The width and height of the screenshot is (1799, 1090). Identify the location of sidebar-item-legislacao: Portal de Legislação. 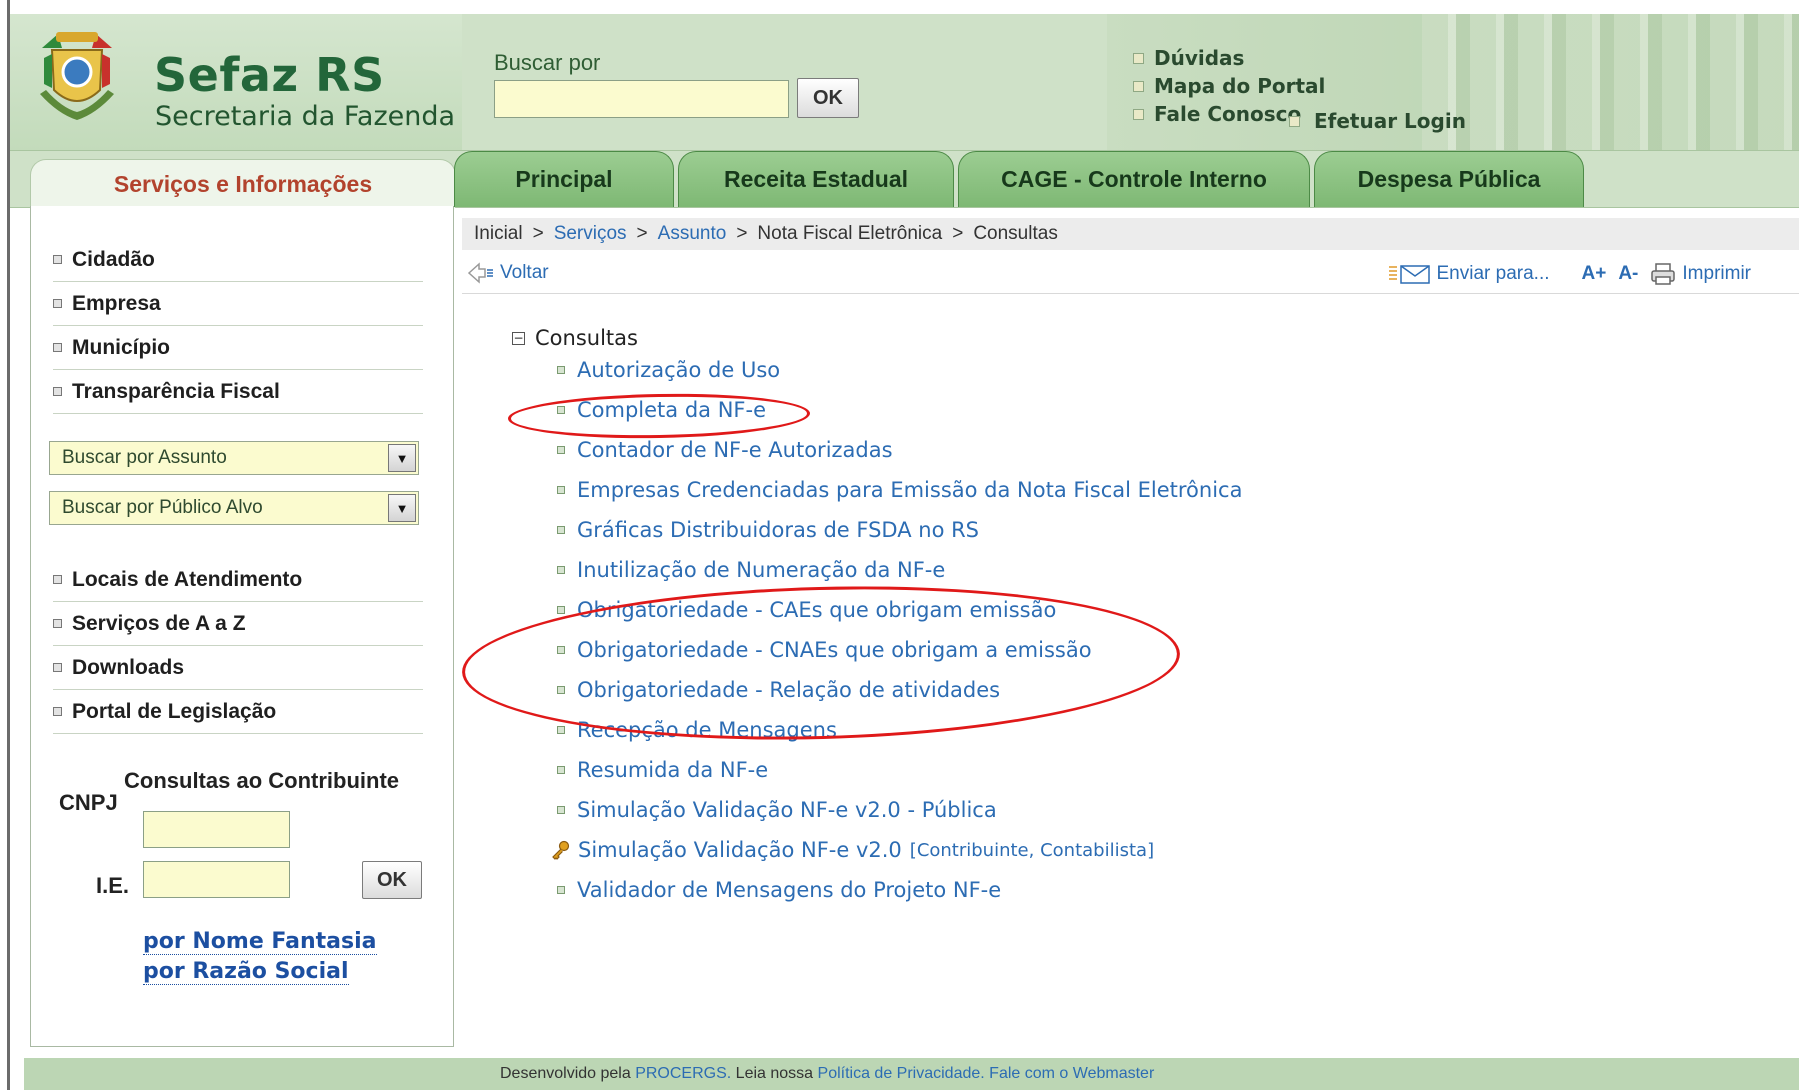
(238, 712).